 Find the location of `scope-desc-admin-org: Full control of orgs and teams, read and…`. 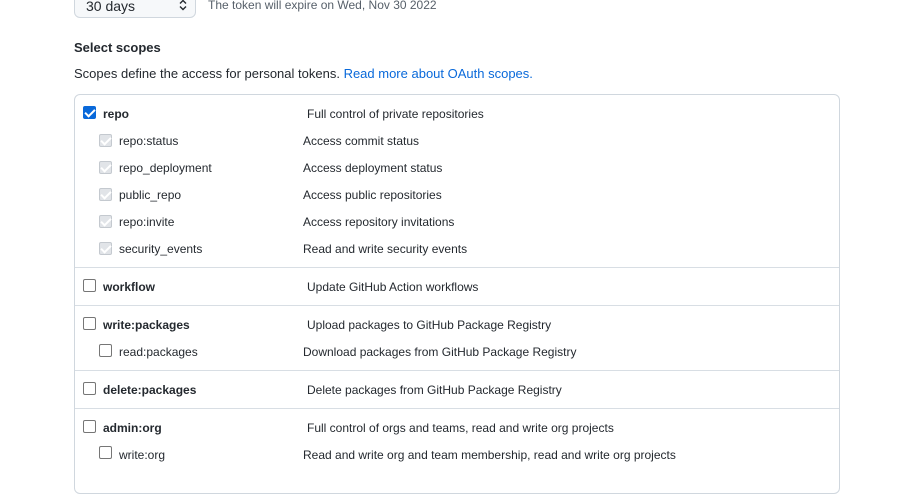

scope-desc-admin-org: Full control of orgs and teams, read and… is located at coordinates (460, 428).